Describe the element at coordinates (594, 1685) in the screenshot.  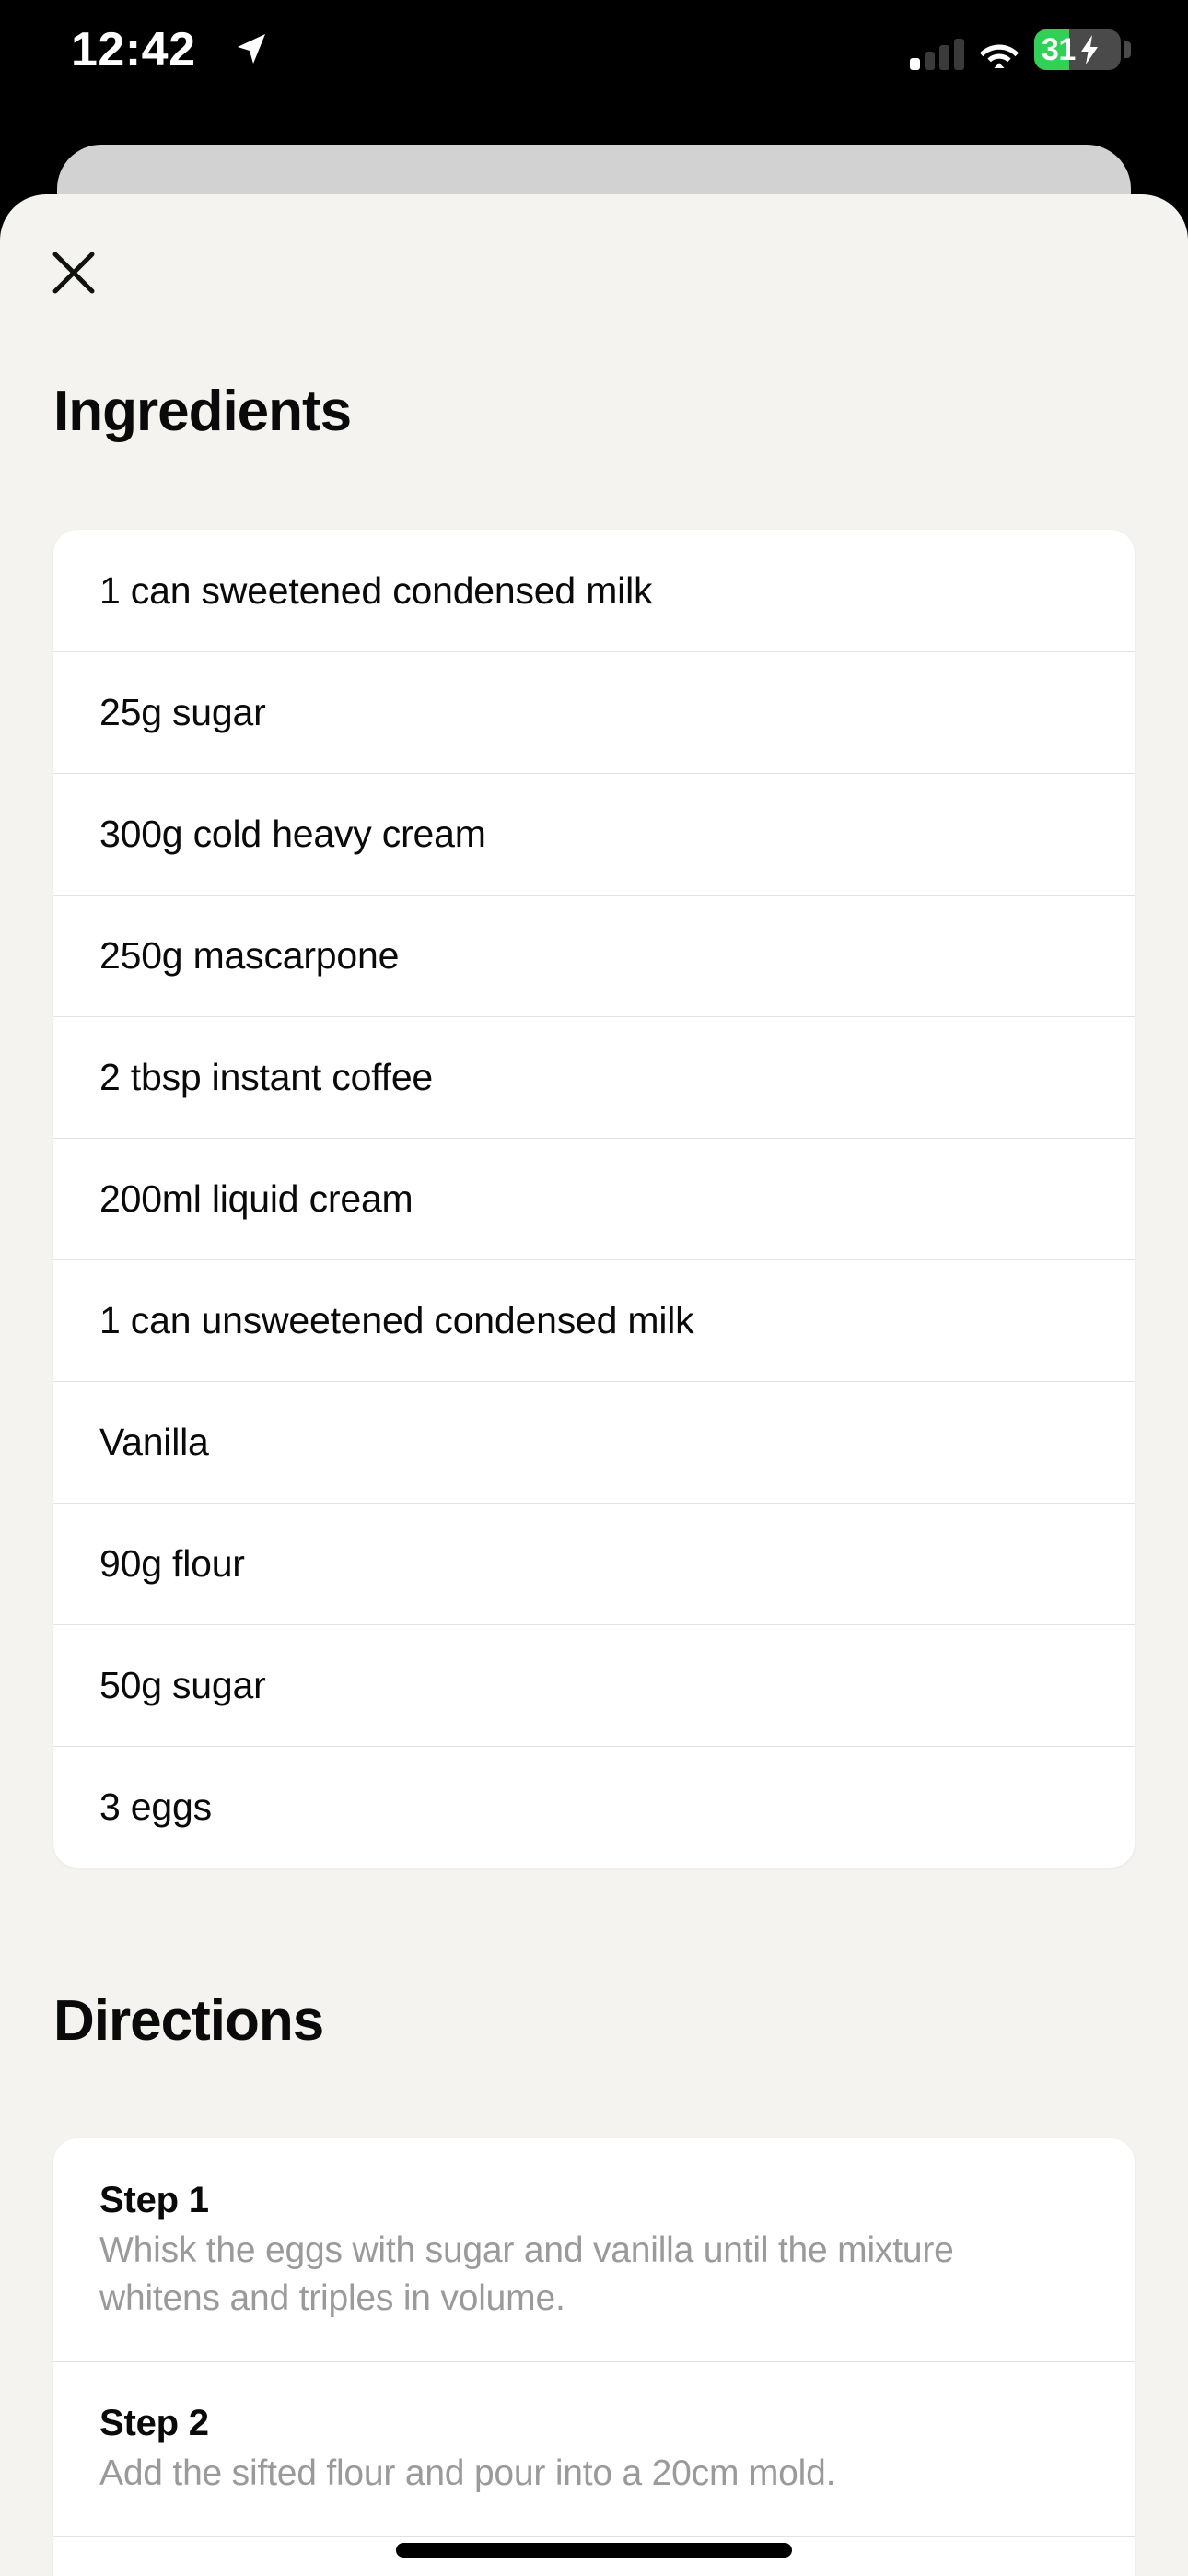
I see `ingredient-row: 50g sugar` at that location.